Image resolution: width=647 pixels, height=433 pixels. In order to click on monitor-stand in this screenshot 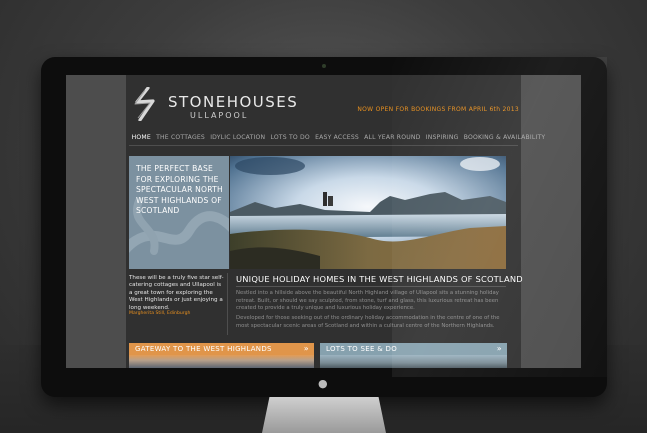, I will do `click(324, 415)`.